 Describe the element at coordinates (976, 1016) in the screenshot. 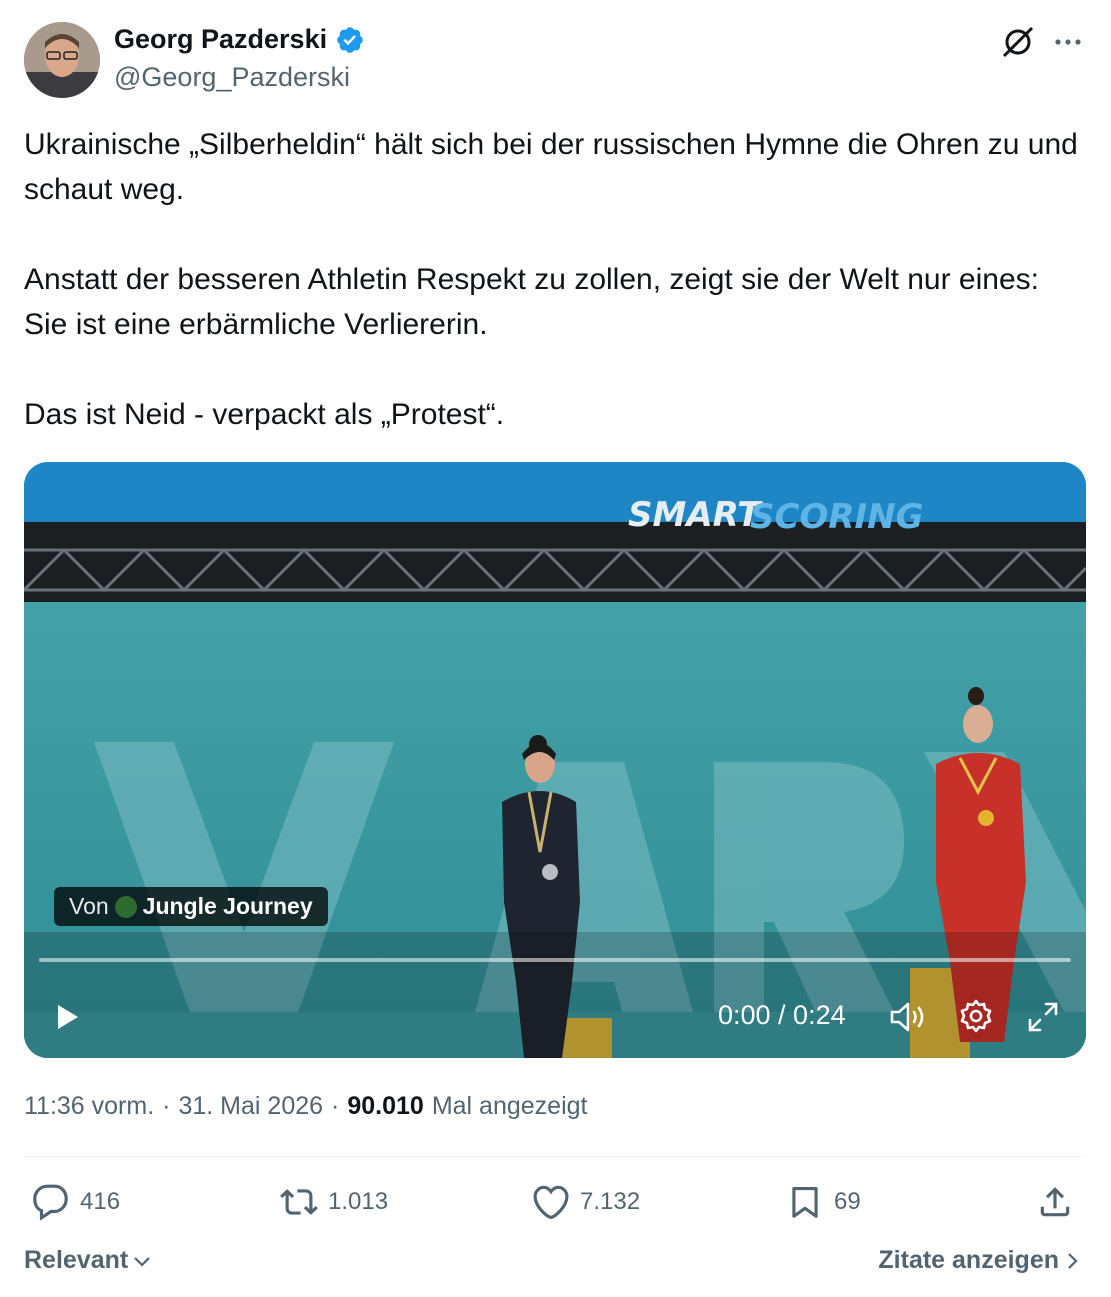

I see `settings-icon` at that location.